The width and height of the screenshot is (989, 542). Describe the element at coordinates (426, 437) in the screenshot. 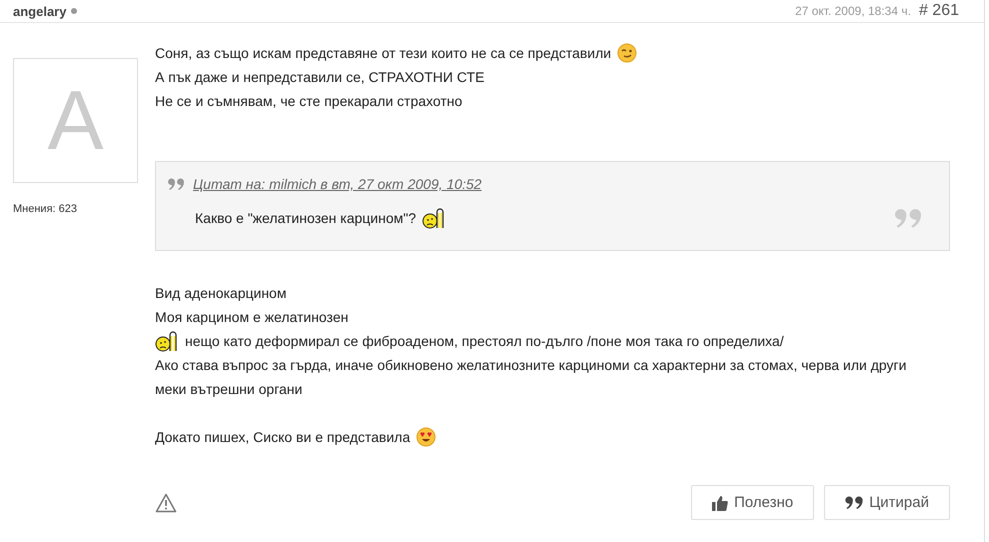

I see `heart-eyes-face-icon` at that location.